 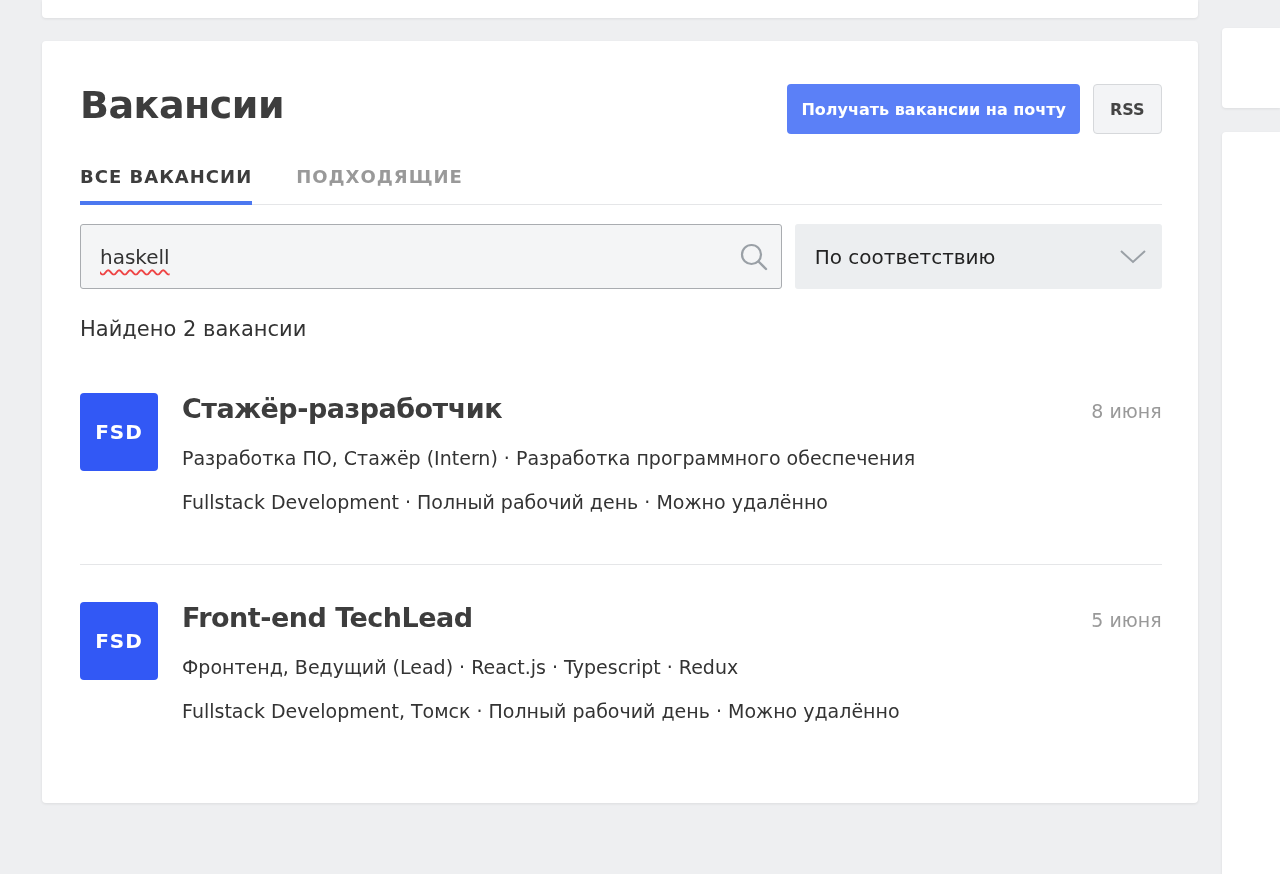 I want to click on sort-dropdown: По соответствию, so click(x=978, y=256).